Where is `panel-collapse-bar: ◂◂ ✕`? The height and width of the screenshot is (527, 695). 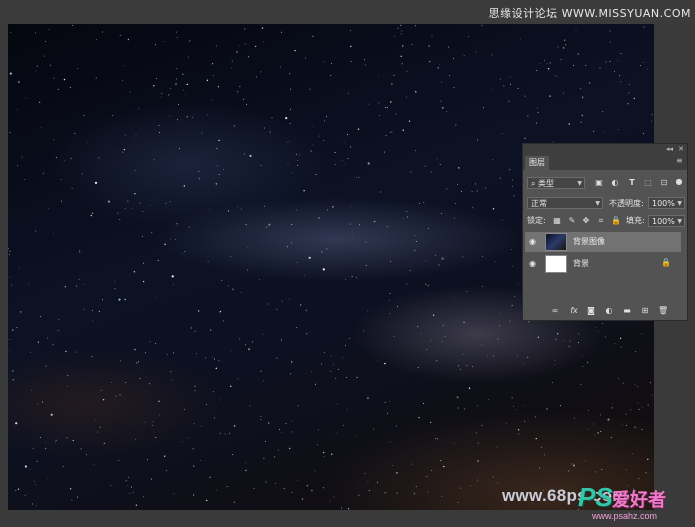 panel-collapse-bar: ◂◂ ✕ is located at coordinates (605, 149).